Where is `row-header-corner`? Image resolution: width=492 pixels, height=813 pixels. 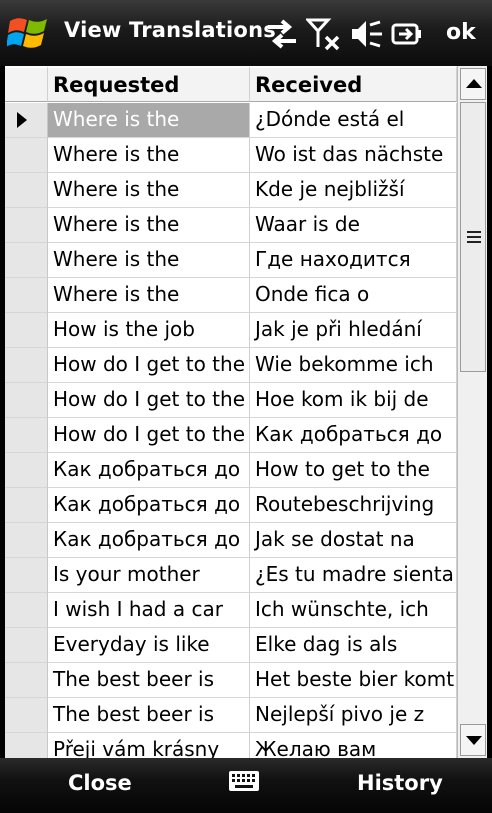 row-header-corner is located at coordinates (26, 84).